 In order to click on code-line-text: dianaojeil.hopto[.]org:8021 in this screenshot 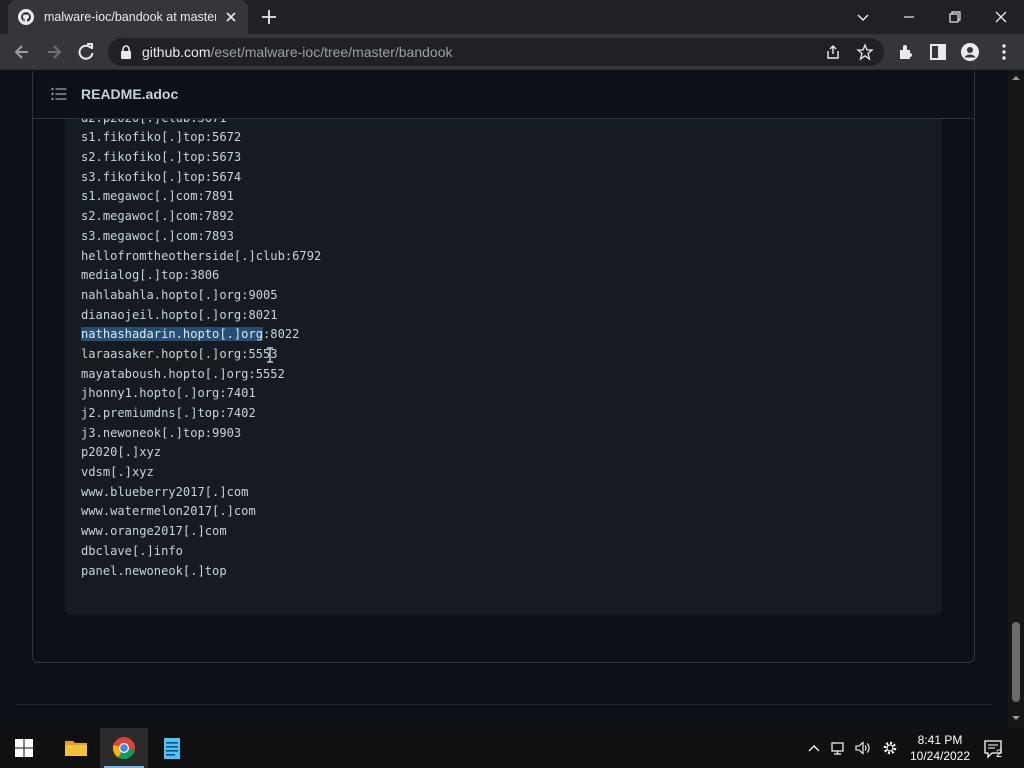, I will do `click(179, 314)`.